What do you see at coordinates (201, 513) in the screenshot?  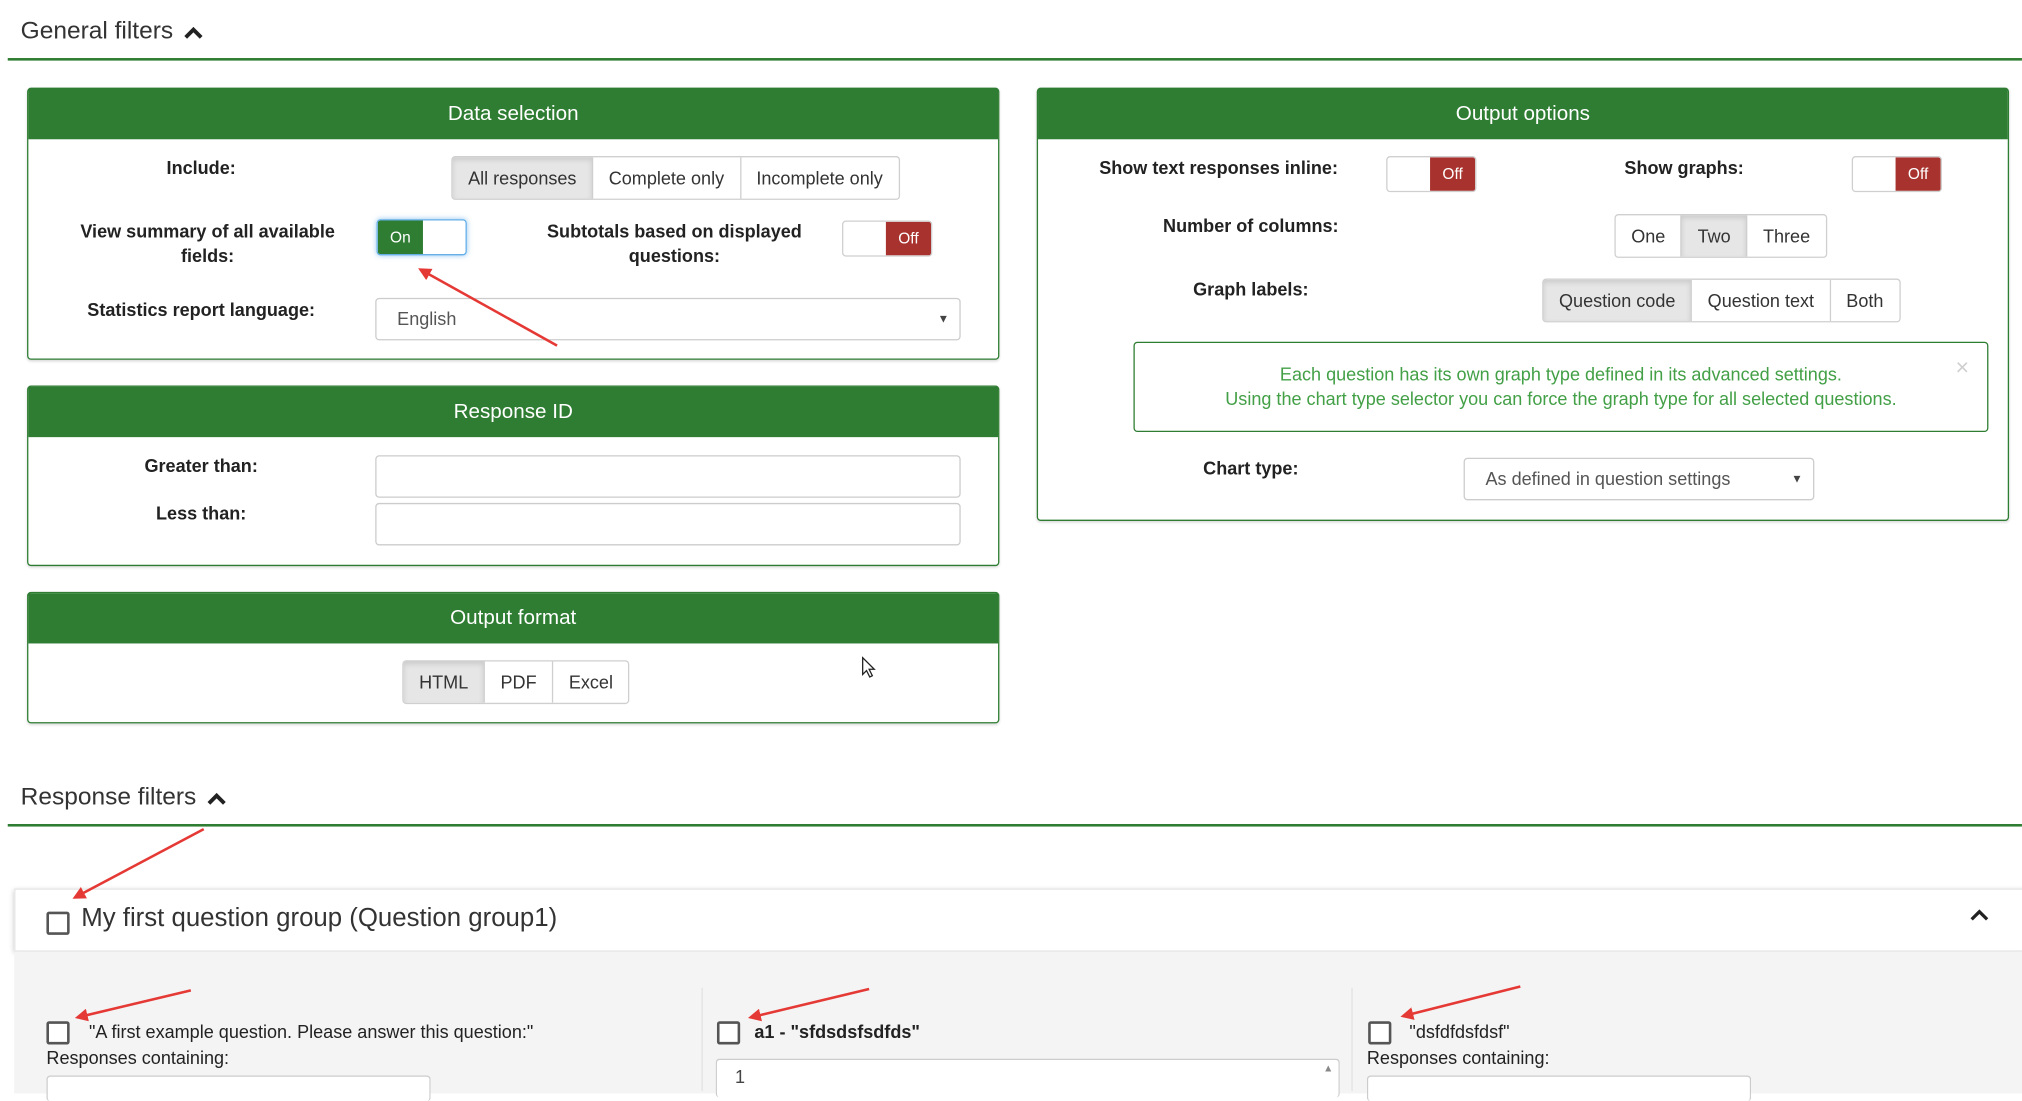 I see `less-than-label: Less than:` at bounding box center [201, 513].